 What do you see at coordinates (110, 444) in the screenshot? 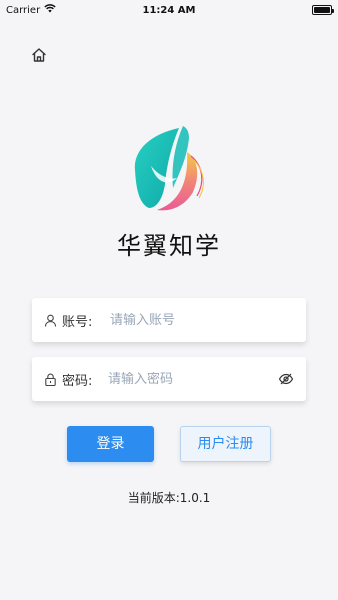
I see `login-button: 登录` at bounding box center [110, 444].